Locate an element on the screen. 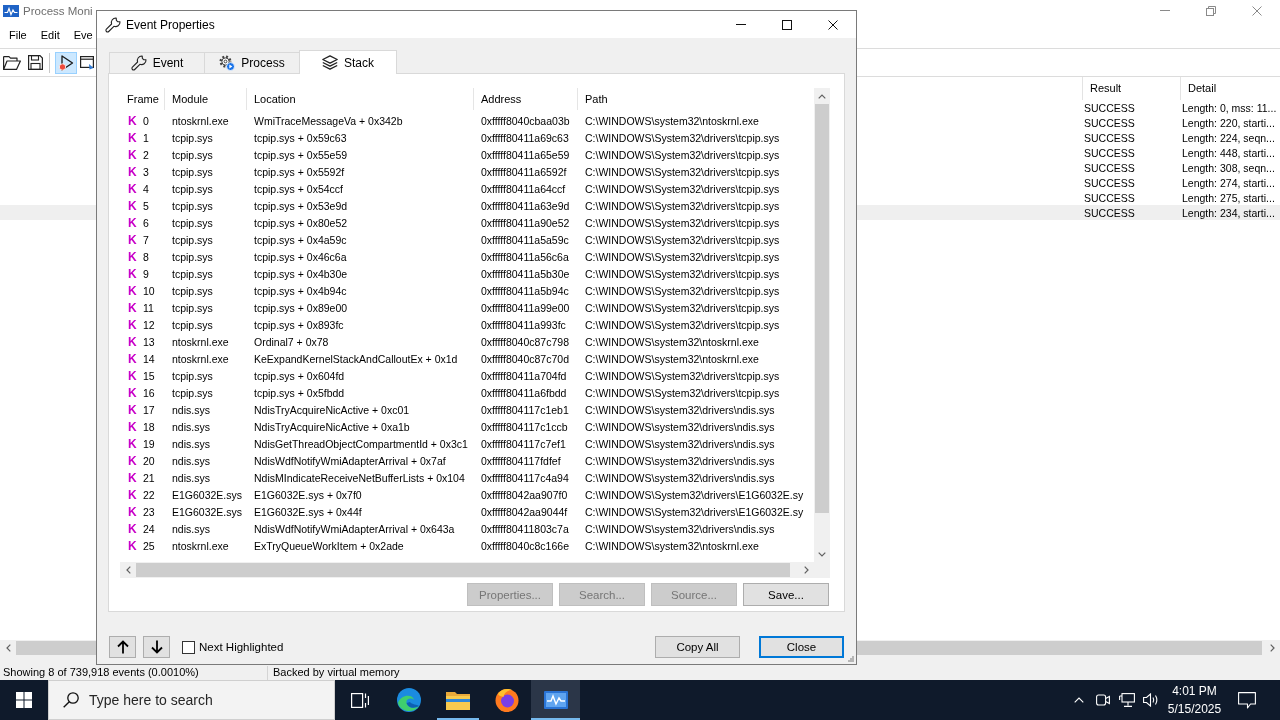  column-header: Address is located at coordinates (526, 99).